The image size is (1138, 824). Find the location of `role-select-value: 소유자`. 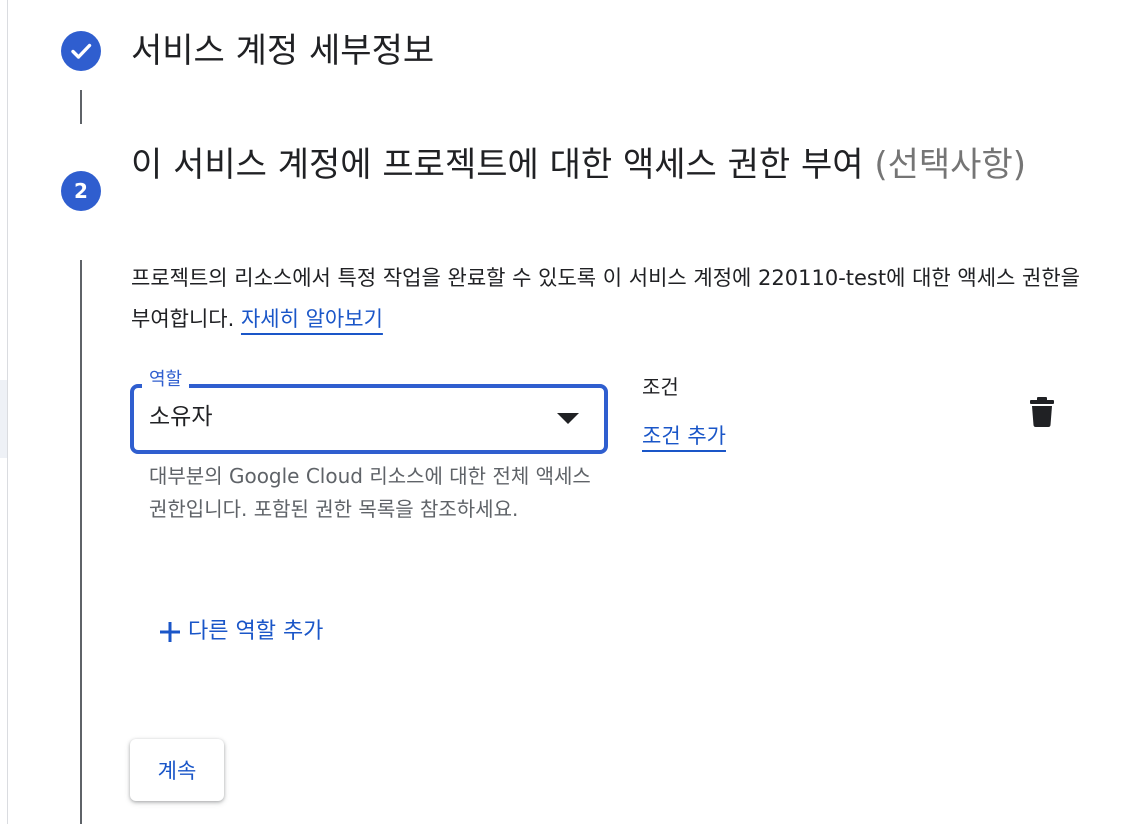

role-select-value: 소유자 is located at coordinates (180, 417).